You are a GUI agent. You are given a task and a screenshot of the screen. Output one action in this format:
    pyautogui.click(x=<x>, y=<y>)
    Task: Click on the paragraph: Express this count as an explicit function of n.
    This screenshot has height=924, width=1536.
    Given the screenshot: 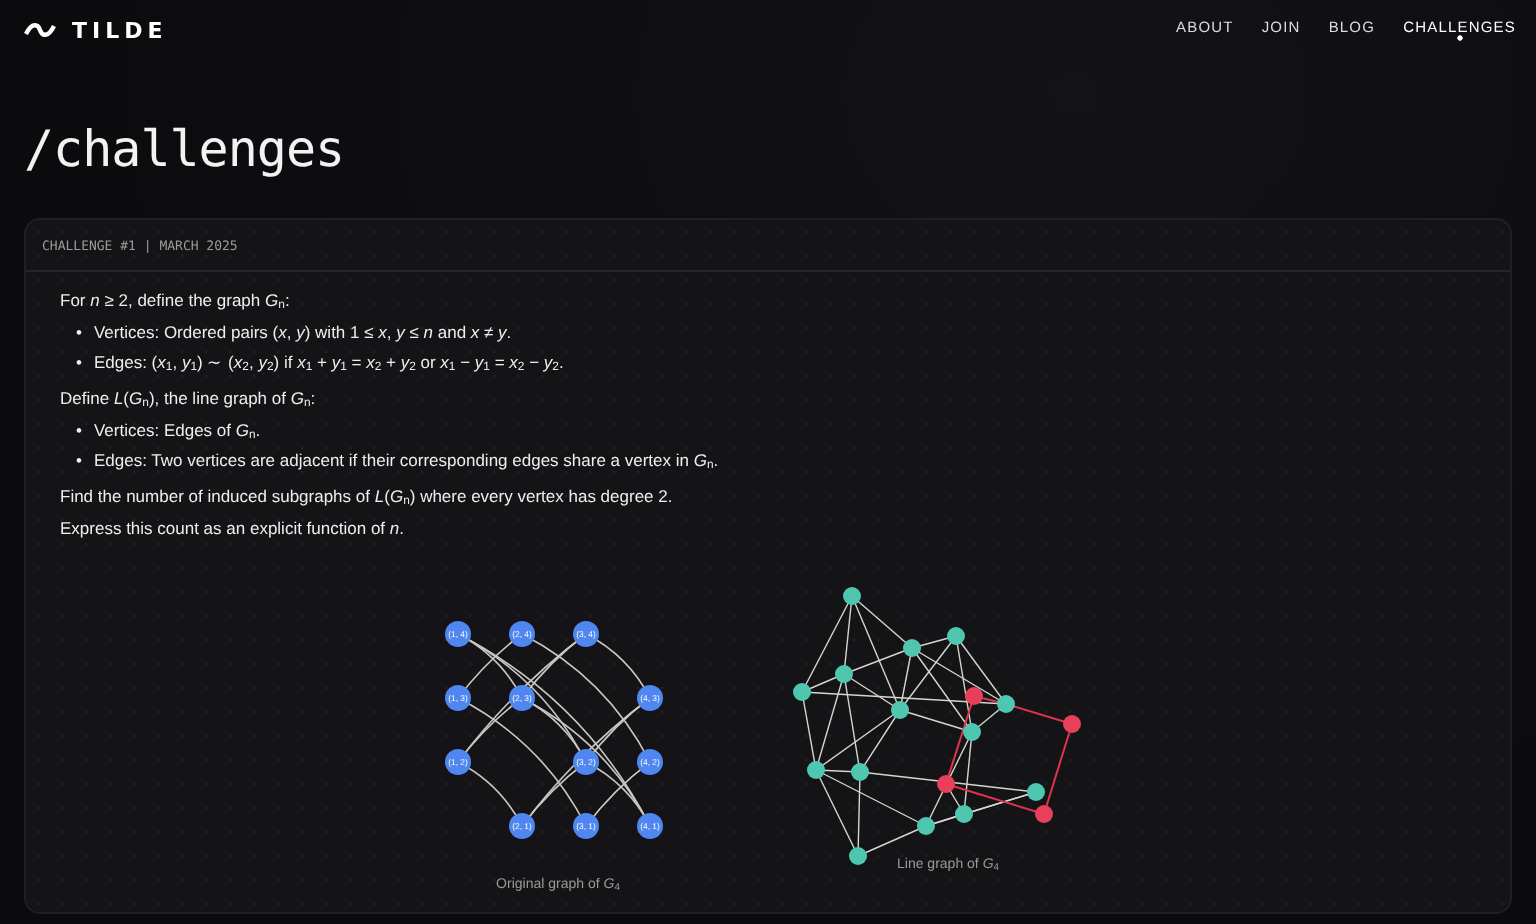 What is the action you would take?
    pyautogui.click(x=233, y=529)
    